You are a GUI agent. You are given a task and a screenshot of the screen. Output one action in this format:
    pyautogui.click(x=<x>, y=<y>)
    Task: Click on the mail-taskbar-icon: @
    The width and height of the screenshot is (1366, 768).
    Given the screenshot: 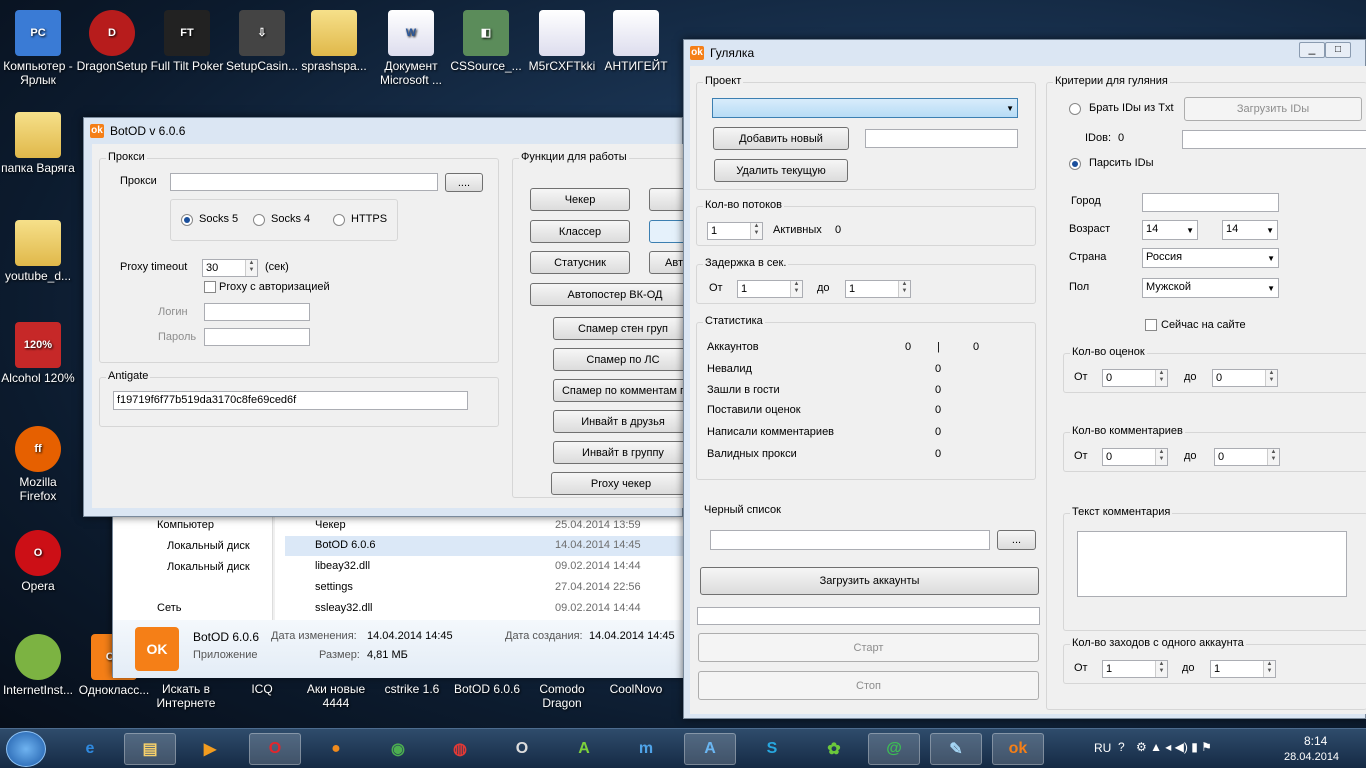 What is the action you would take?
    pyautogui.click(x=894, y=749)
    